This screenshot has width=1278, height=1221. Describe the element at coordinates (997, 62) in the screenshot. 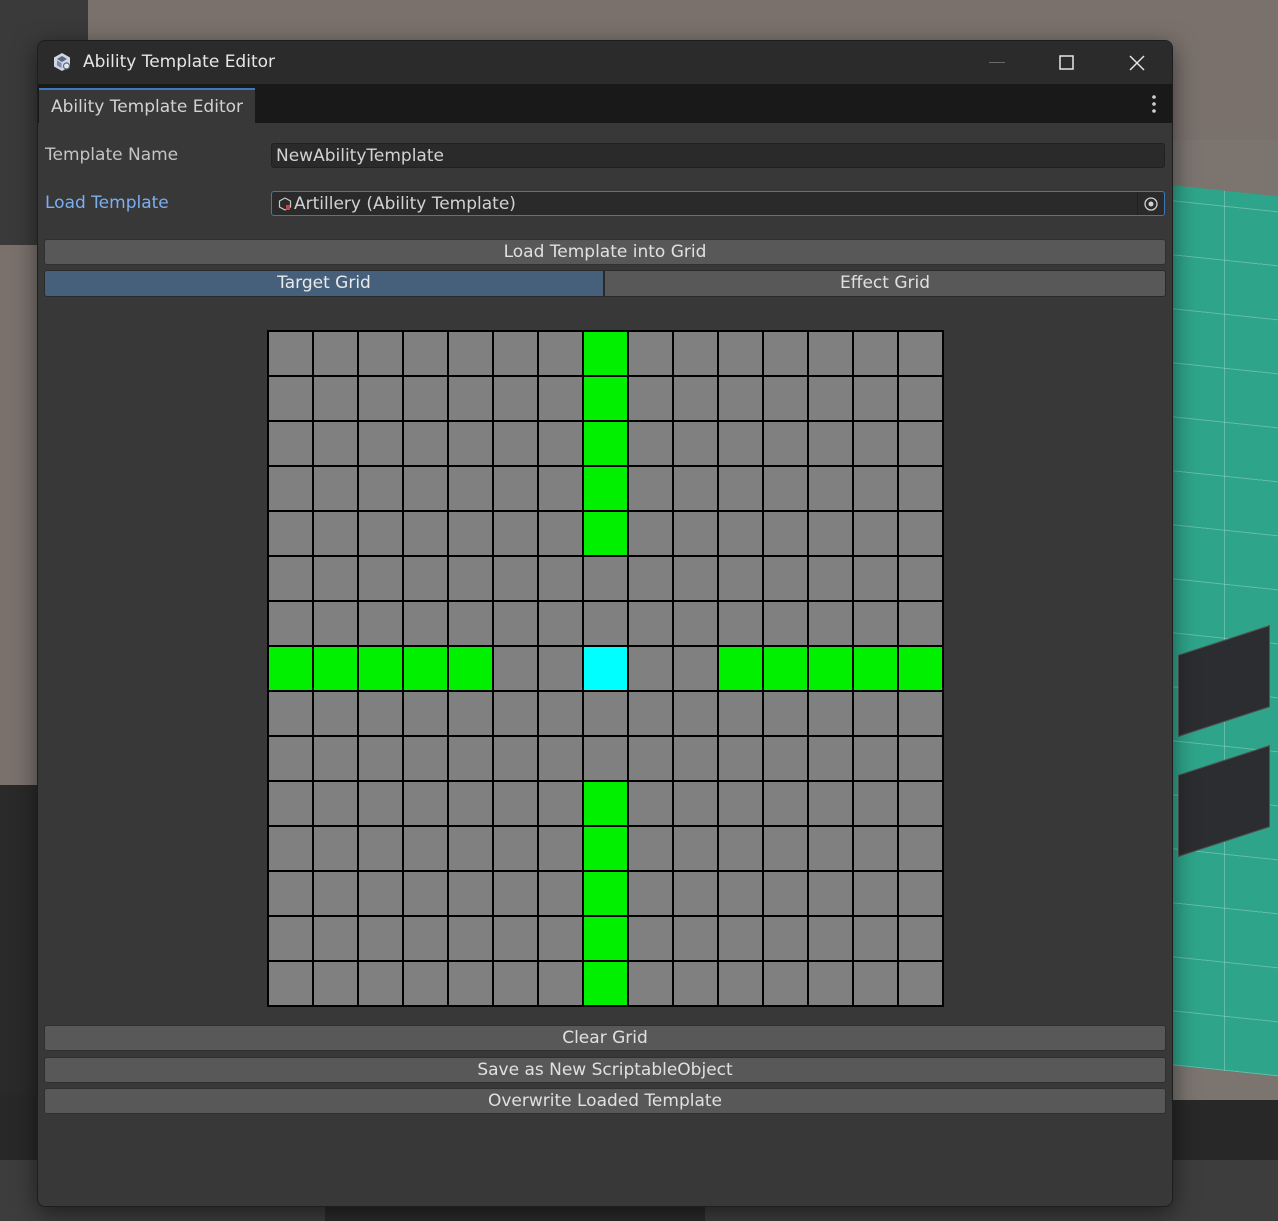

I see `minimize-button` at that location.